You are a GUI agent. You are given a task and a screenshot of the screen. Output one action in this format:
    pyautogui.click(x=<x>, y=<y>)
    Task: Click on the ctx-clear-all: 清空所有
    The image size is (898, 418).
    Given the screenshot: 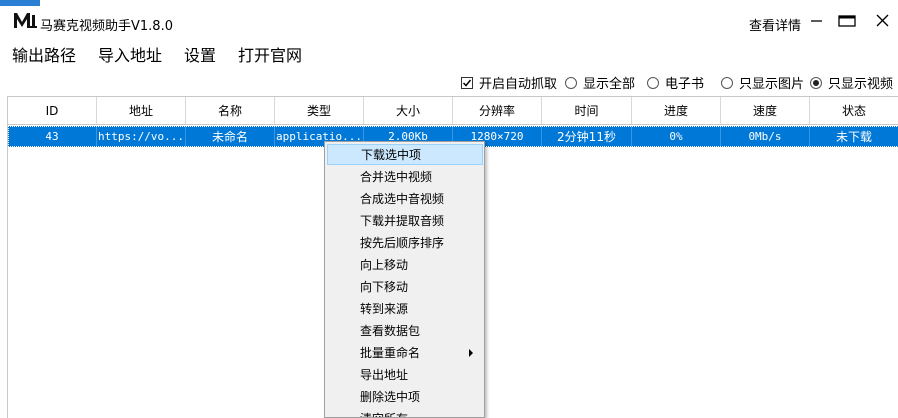 What is the action you would take?
    pyautogui.click(x=405, y=412)
    